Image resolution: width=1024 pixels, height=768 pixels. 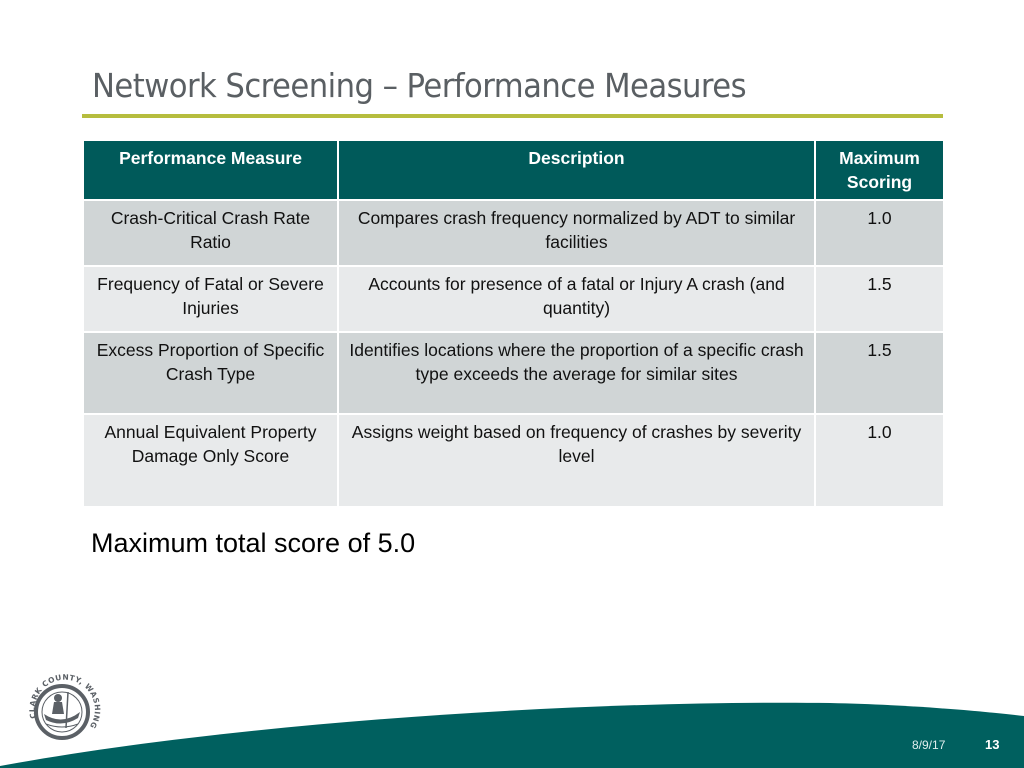 I want to click on page-number: 13, so click(x=992, y=744).